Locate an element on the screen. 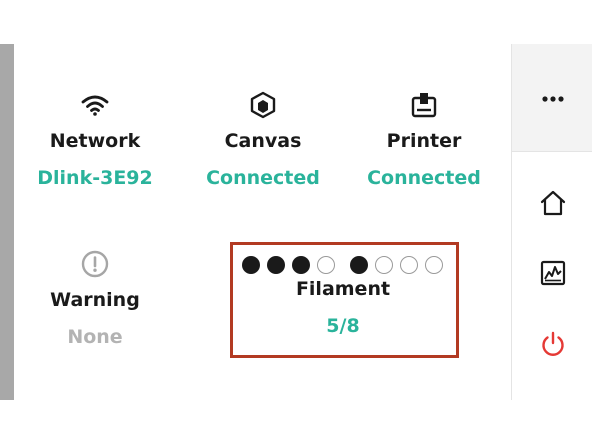 The image size is (592, 444). warning-tile: Warning None is located at coordinates (95, 298).